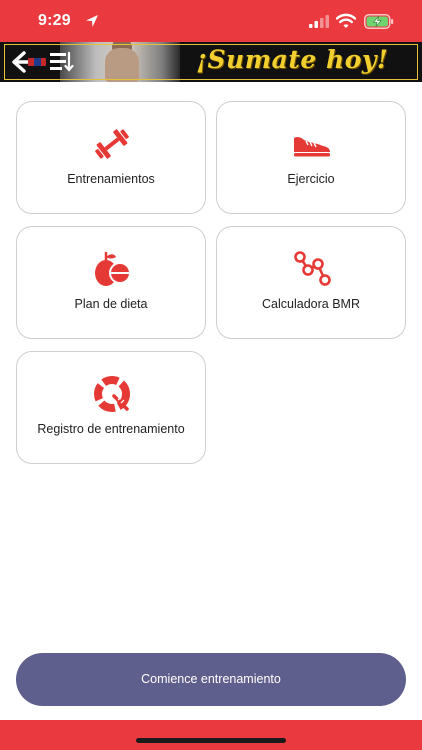 This screenshot has height=750, width=422. What do you see at coordinates (311, 304) in the screenshot?
I see `card-label: Calculadora BMR` at bounding box center [311, 304].